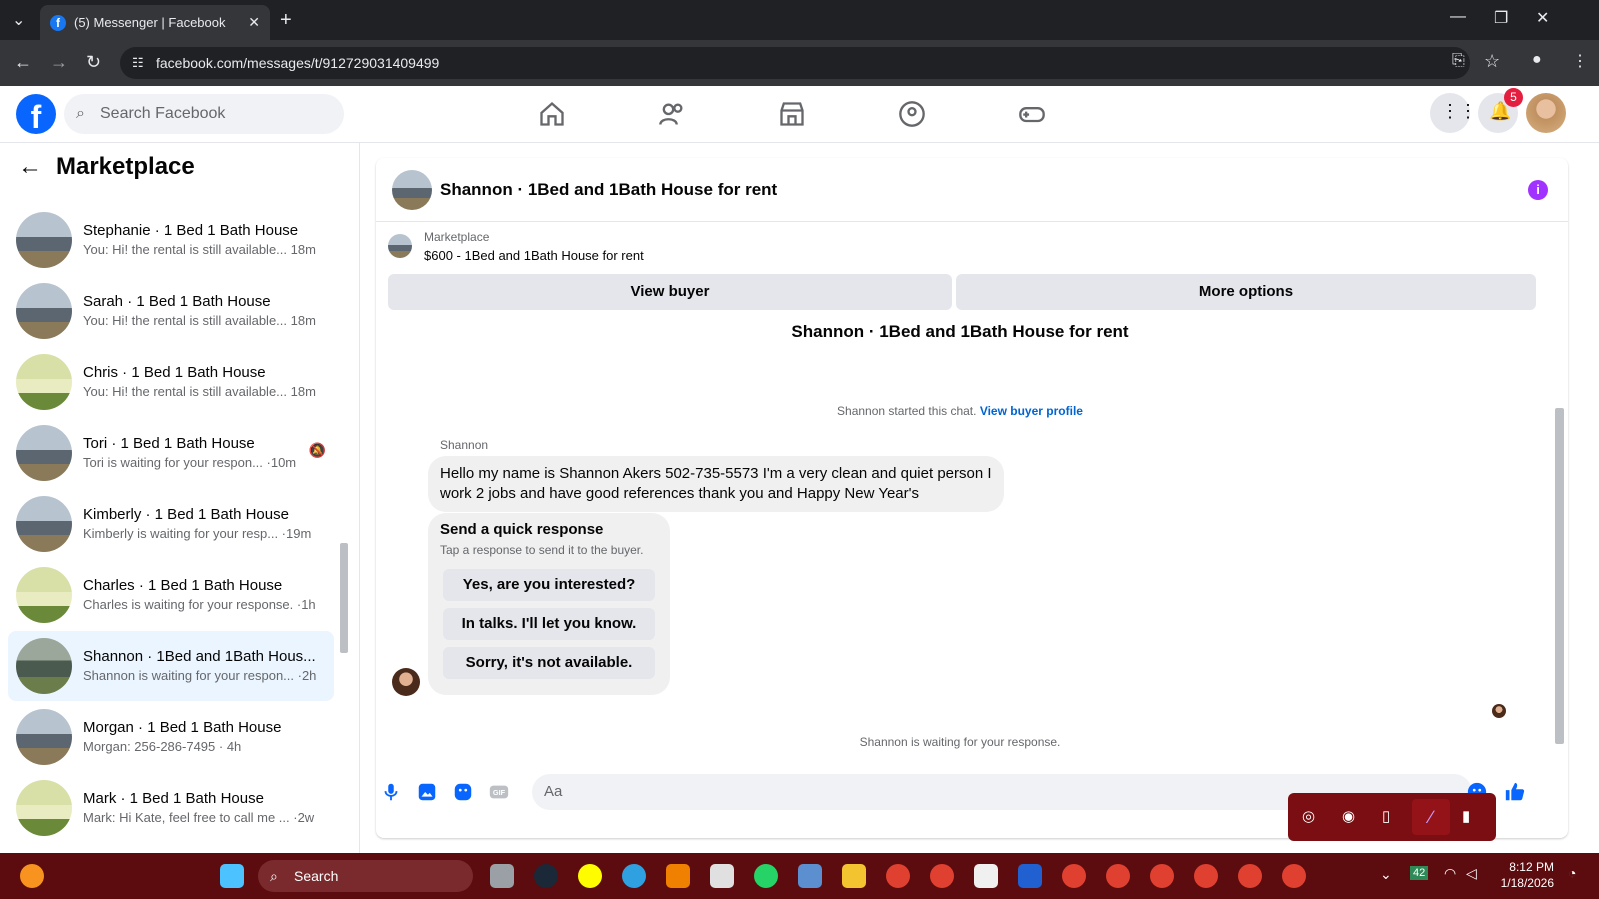 The image size is (1599, 899). Describe the element at coordinates (32, 876) in the screenshot. I see `weather-icon` at that location.